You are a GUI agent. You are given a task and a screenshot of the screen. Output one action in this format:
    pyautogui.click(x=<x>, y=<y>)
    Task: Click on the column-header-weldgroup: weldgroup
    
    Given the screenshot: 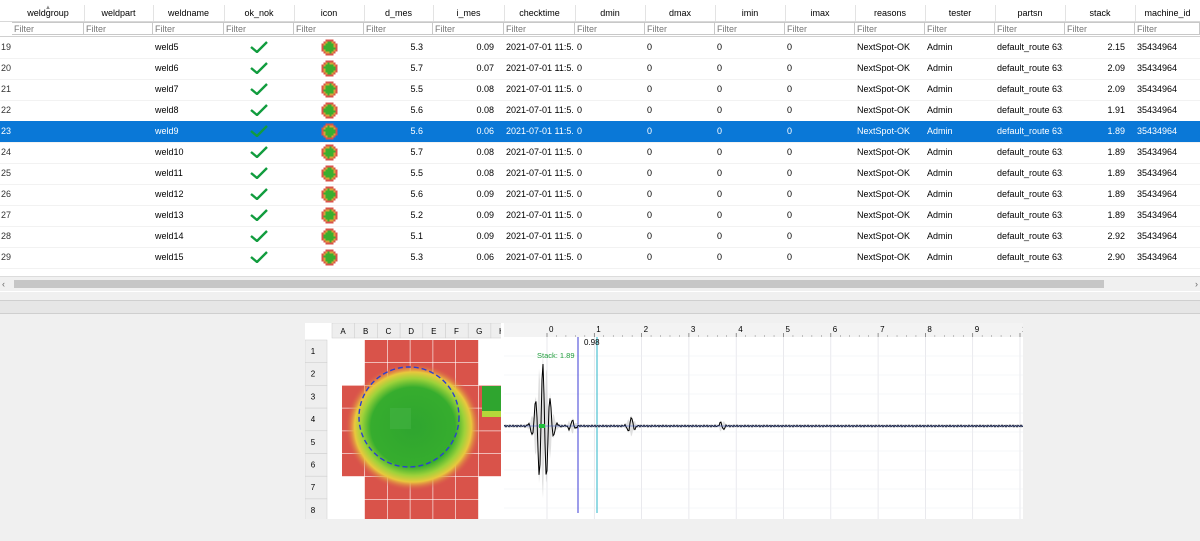 What is the action you would take?
    pyautogui.click(x=48, y=13)
    